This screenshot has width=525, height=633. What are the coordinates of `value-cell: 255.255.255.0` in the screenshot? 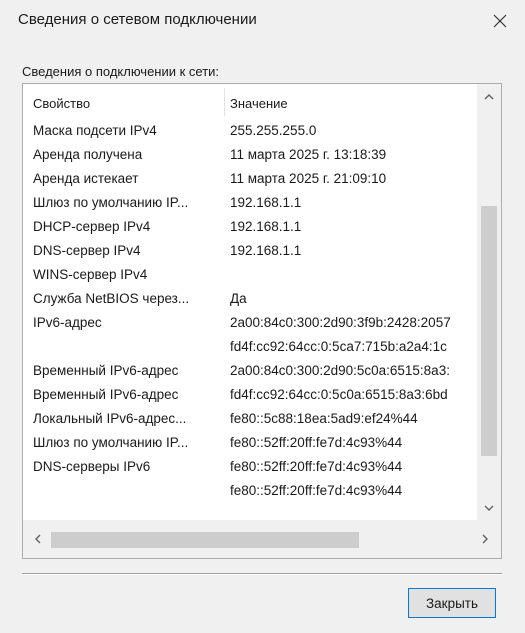 It's located at (273, 130).